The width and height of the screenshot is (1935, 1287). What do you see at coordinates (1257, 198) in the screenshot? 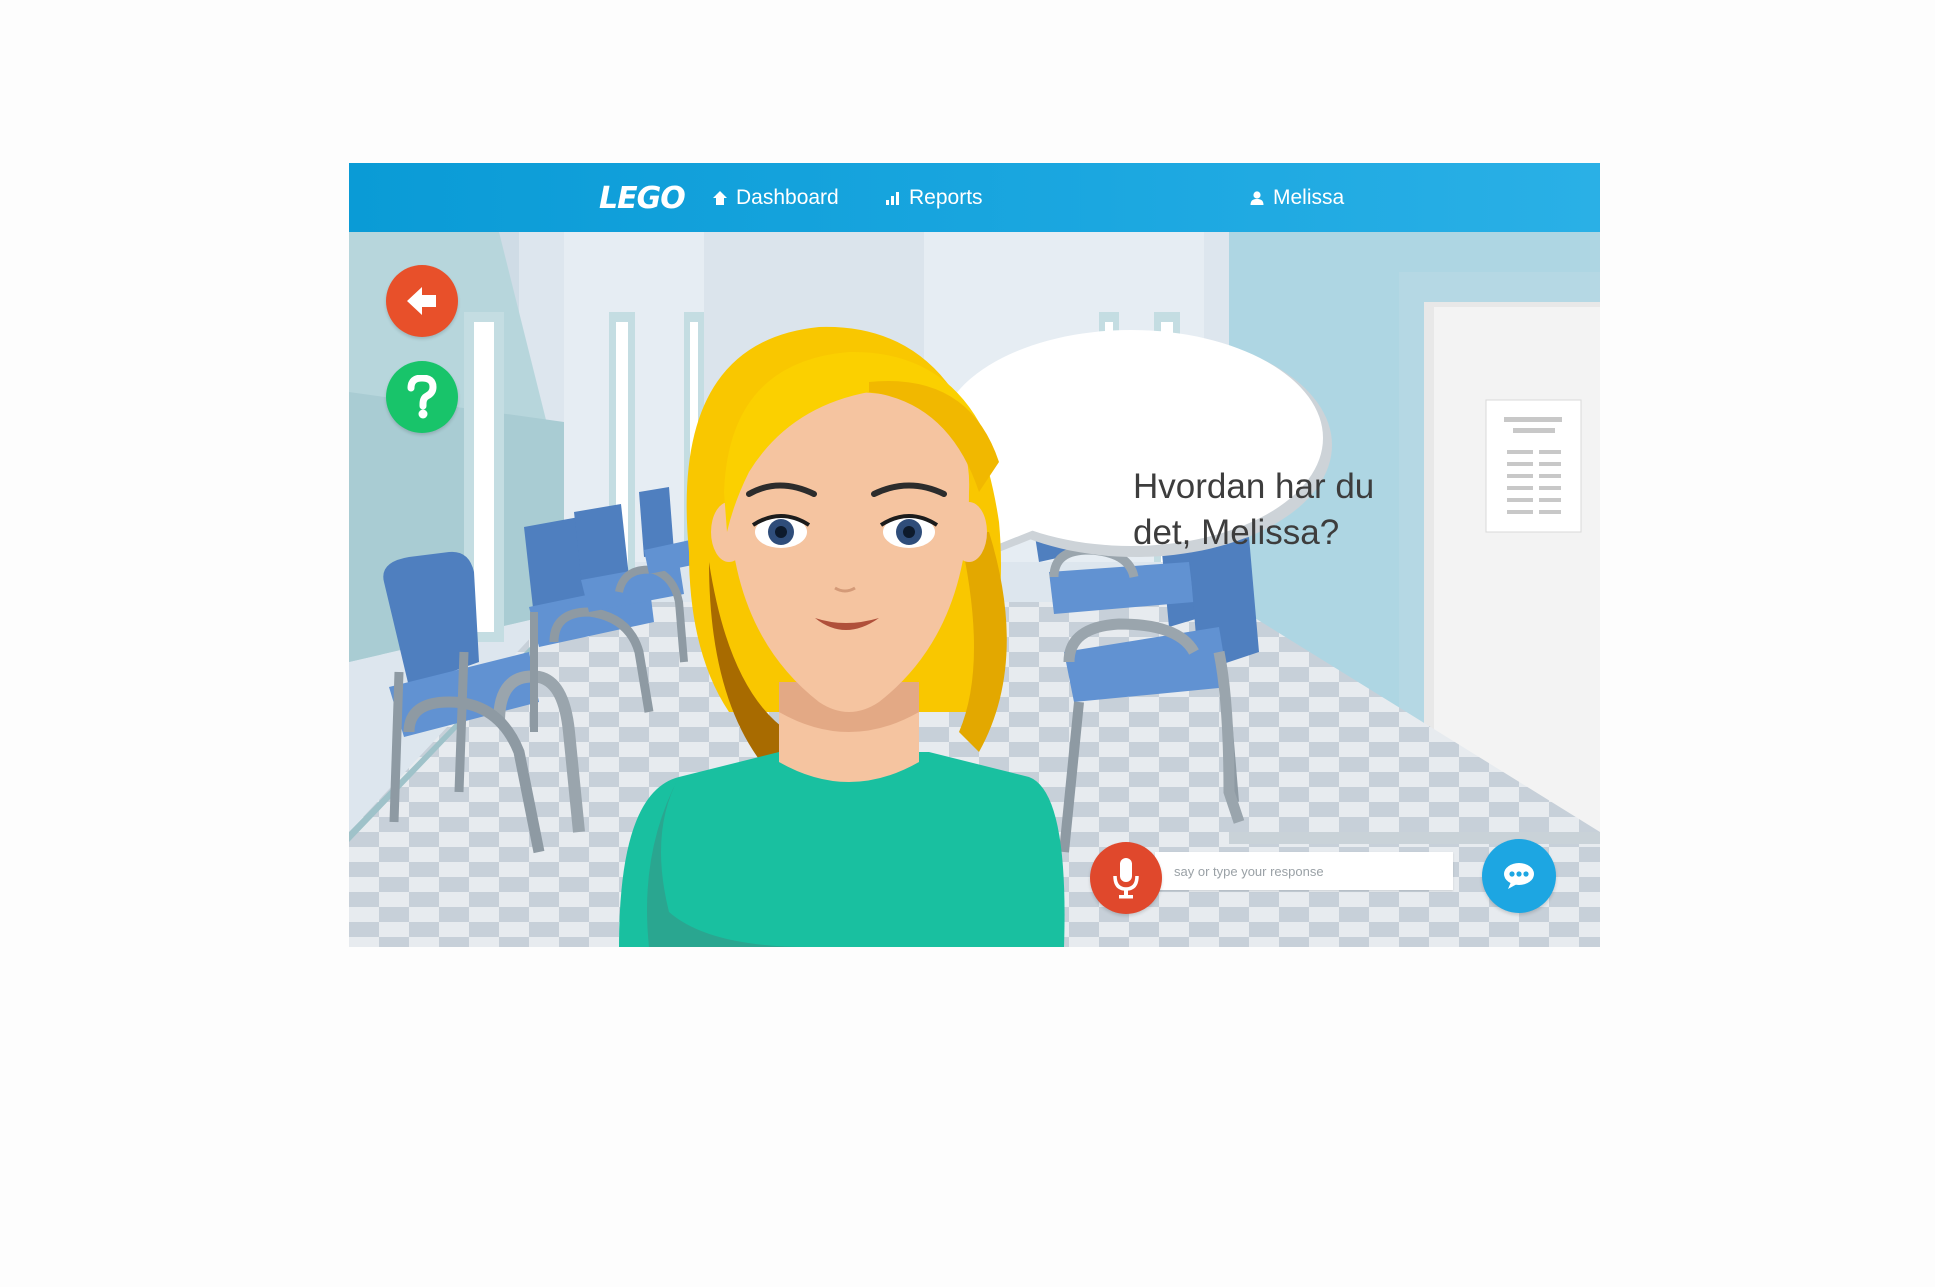
I see `user-icon` at bounding box center [1257, 198].